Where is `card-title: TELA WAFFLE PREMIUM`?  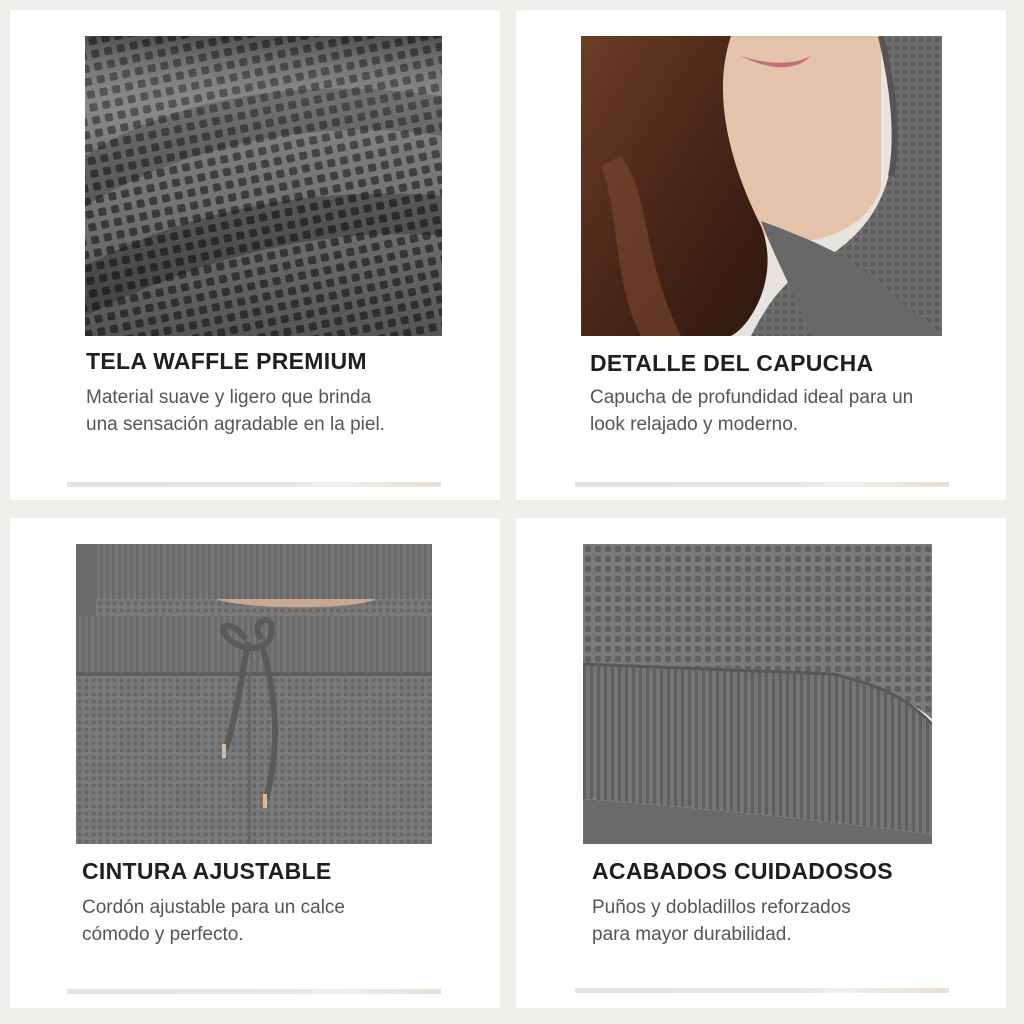 card-title: TELA WAFFLE PREMIUM is located at coordinates (226, 361).